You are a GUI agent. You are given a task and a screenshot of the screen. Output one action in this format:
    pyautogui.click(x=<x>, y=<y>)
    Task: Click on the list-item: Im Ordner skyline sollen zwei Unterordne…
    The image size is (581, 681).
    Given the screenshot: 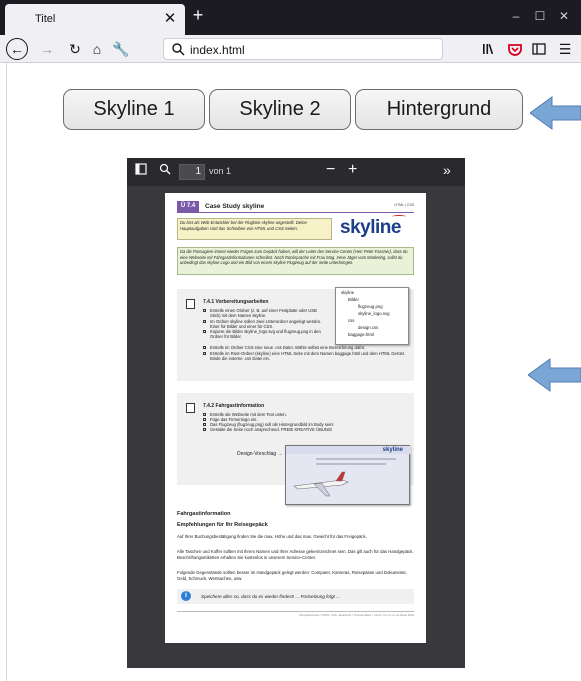 What is the action you would take?
    pyautogui.click(x=265, y=324)
    